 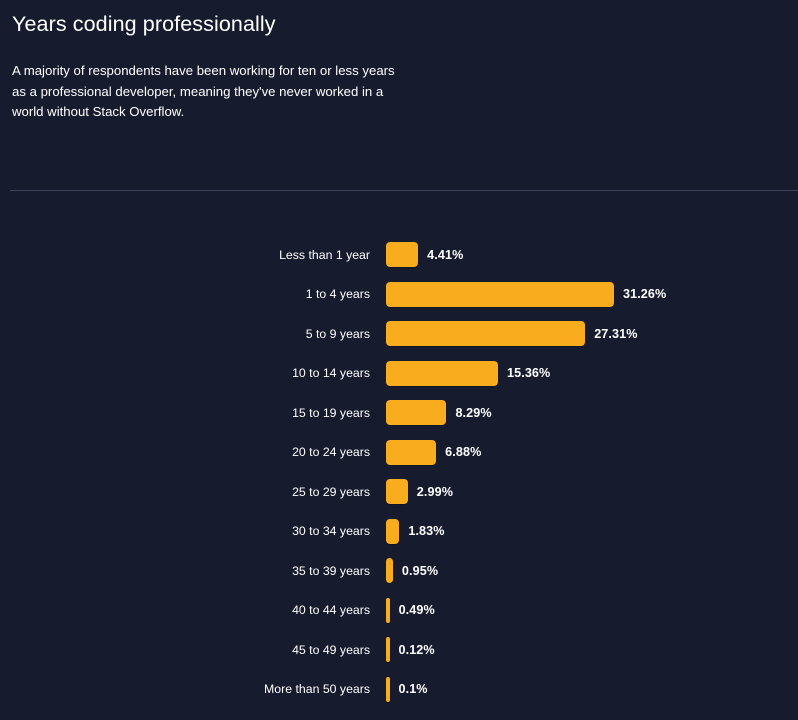 I want to click on chart-row: 40 to 44 years 0.49%, so click(x=399, y=611).